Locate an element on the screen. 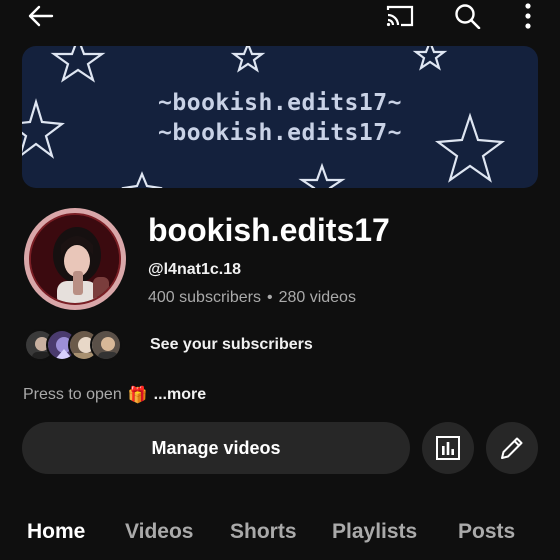  see-subscribers-label: See your subscribers is located at coordinates (250, 345).